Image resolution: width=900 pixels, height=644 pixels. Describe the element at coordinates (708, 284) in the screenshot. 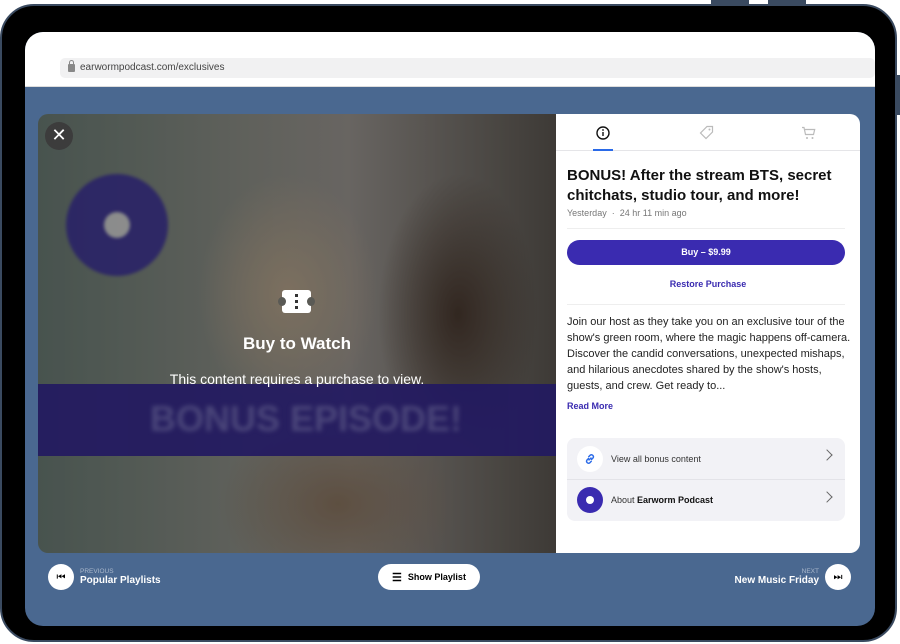

I see `restore-purchase-link: Restore Purchase` at that location.